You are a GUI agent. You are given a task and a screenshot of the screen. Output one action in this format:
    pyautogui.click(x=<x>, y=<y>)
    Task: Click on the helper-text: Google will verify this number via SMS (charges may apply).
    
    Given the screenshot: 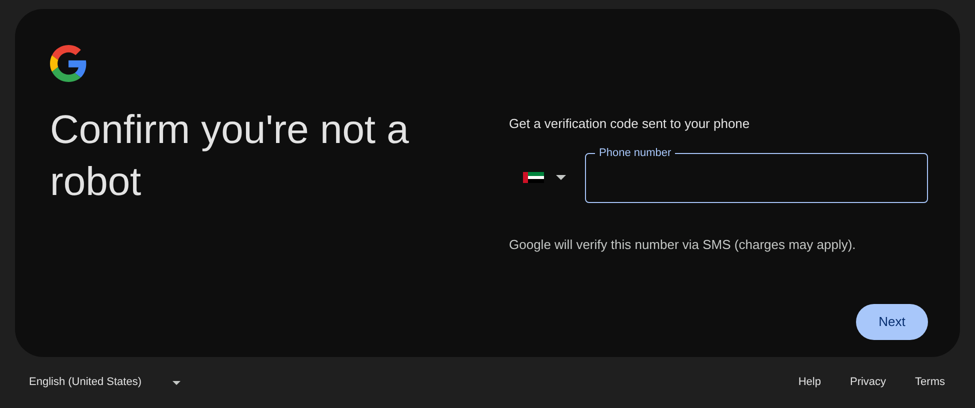 What is the action you would take?
    pyautogui.click(x=683, y=245)
    